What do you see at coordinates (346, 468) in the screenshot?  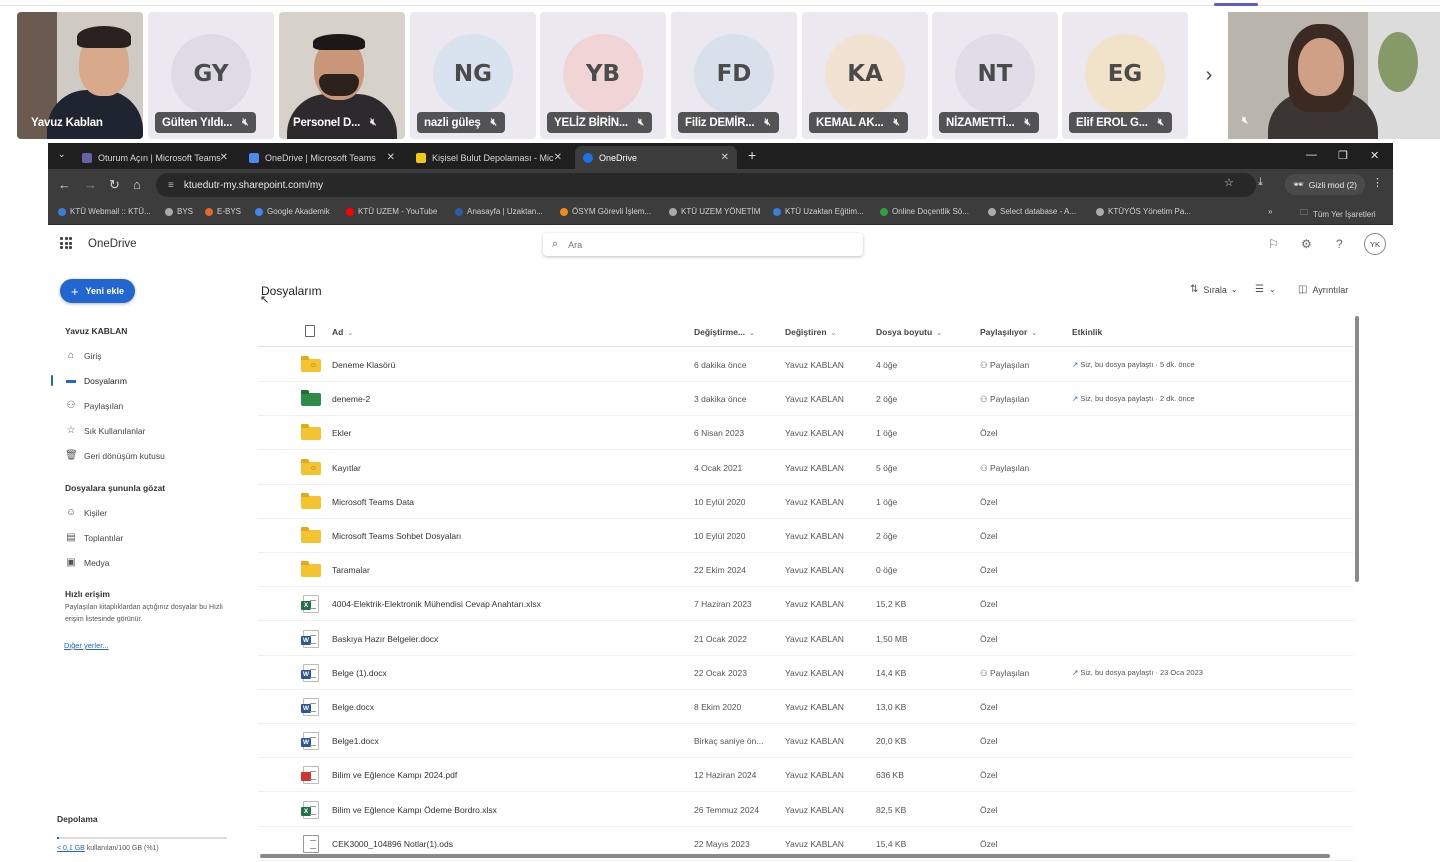 I see `file-name: Kayıtlar` at bounding box center [346, 468].